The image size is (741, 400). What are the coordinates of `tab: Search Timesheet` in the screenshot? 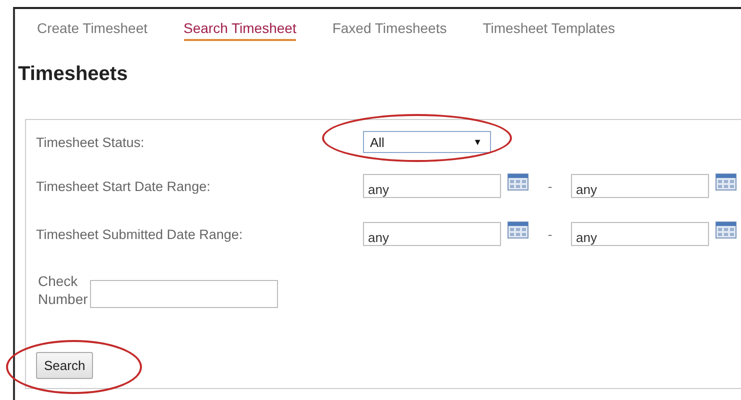 It's located at (240, 30).